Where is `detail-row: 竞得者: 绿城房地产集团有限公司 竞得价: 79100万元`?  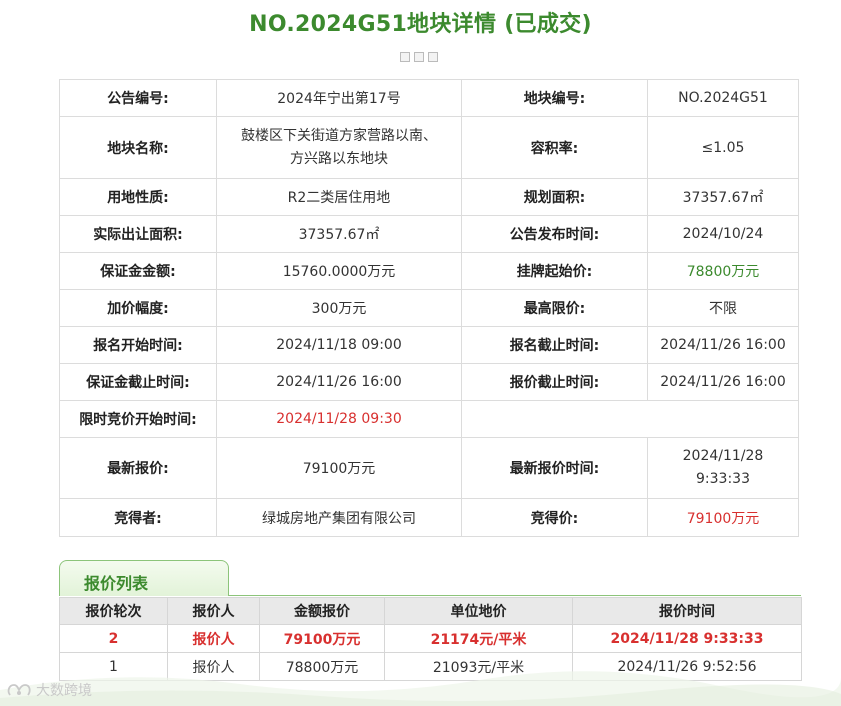
detail-row: 竞得者: 绿城房地产集团有限公司 竞得价: 79100万元 is located at coordinates (429, 517).